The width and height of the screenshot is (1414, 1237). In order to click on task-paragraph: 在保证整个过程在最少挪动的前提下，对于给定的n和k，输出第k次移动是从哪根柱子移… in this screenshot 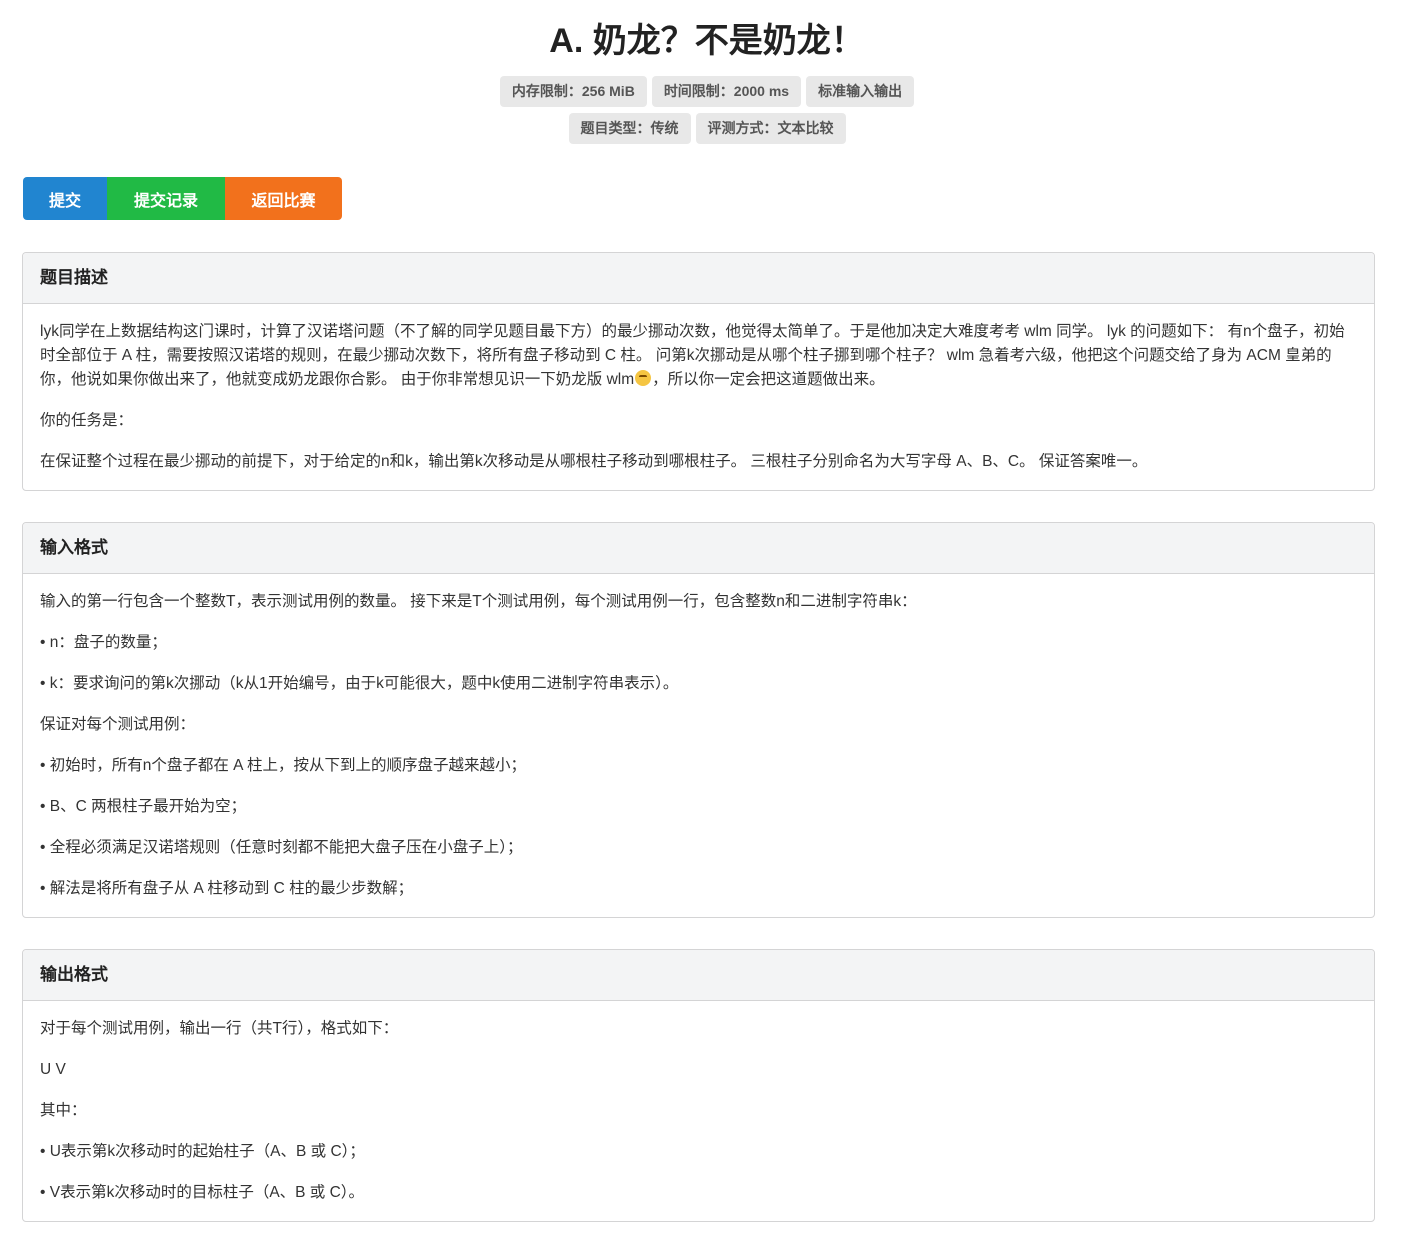, I will do `click(594, 461)`.